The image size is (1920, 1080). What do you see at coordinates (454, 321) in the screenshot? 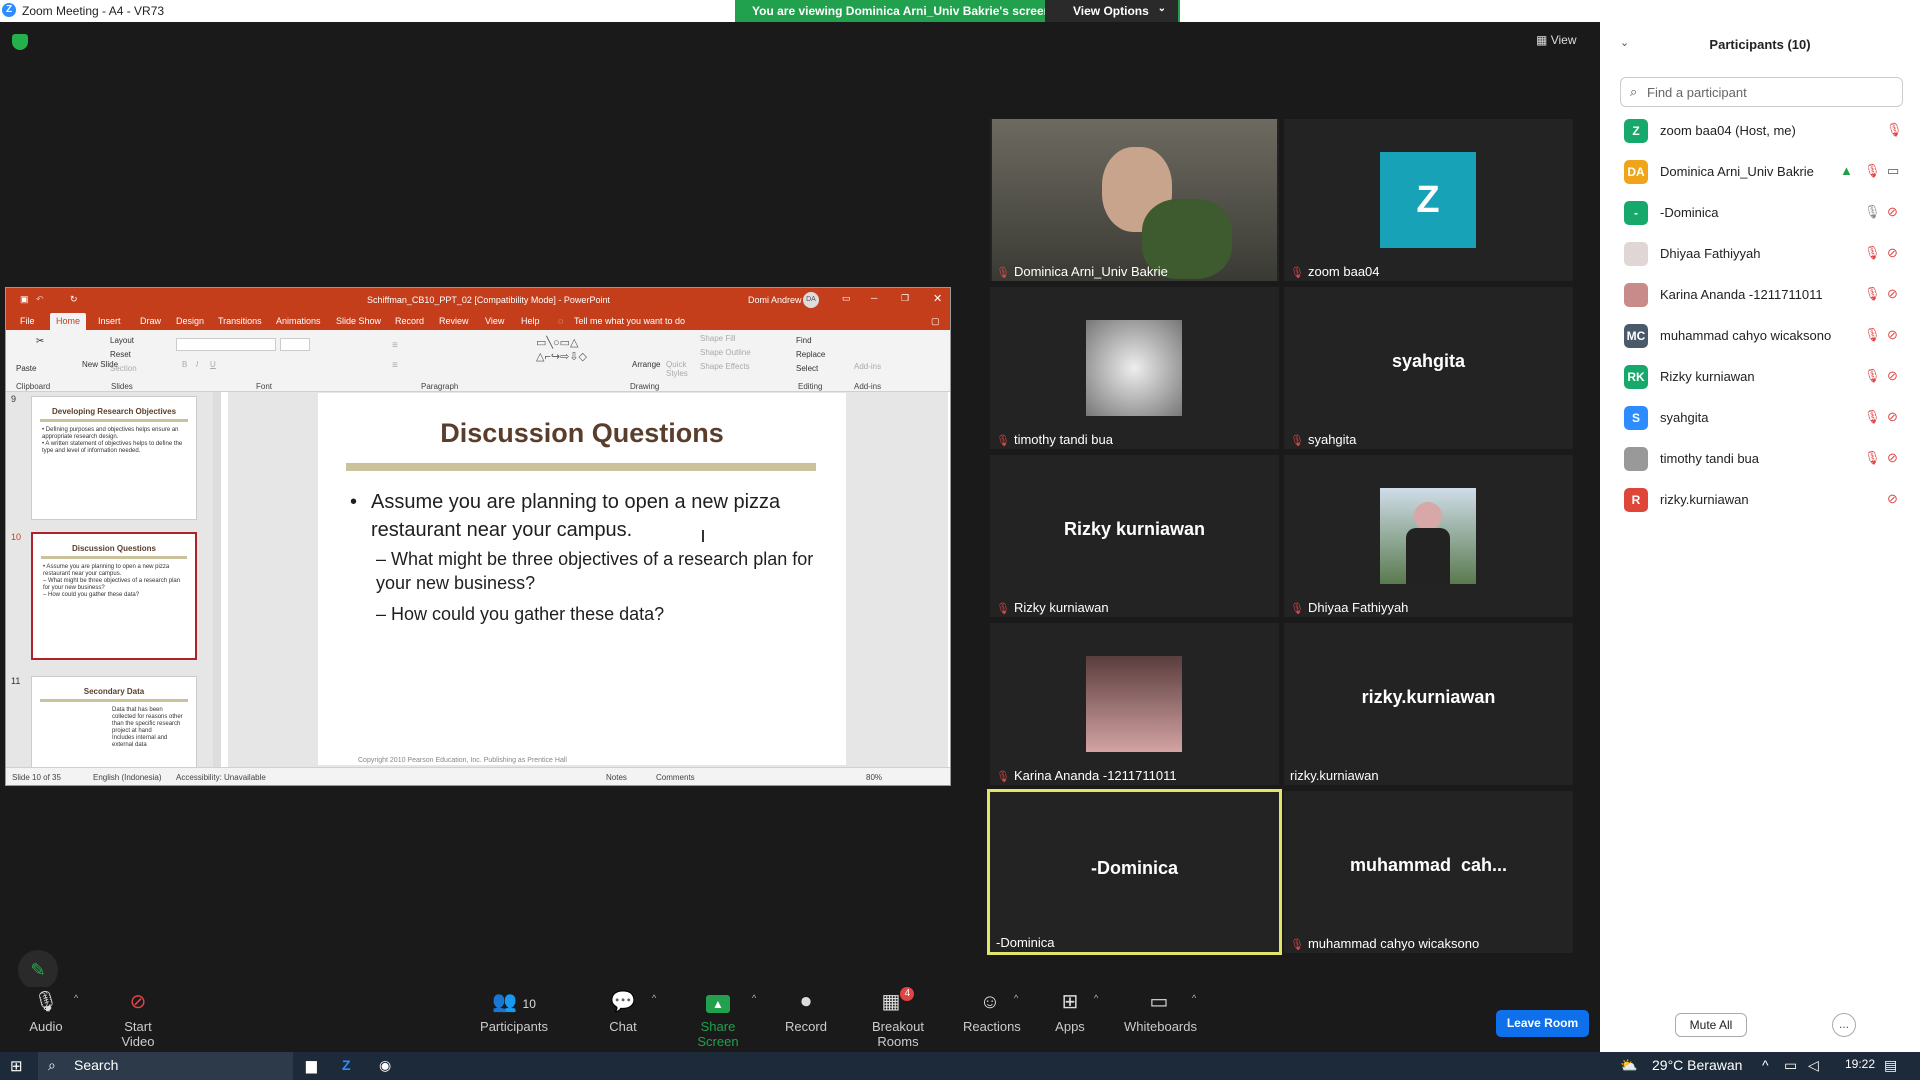
I see `tab-review: Review` at bounding box center [454, 321].